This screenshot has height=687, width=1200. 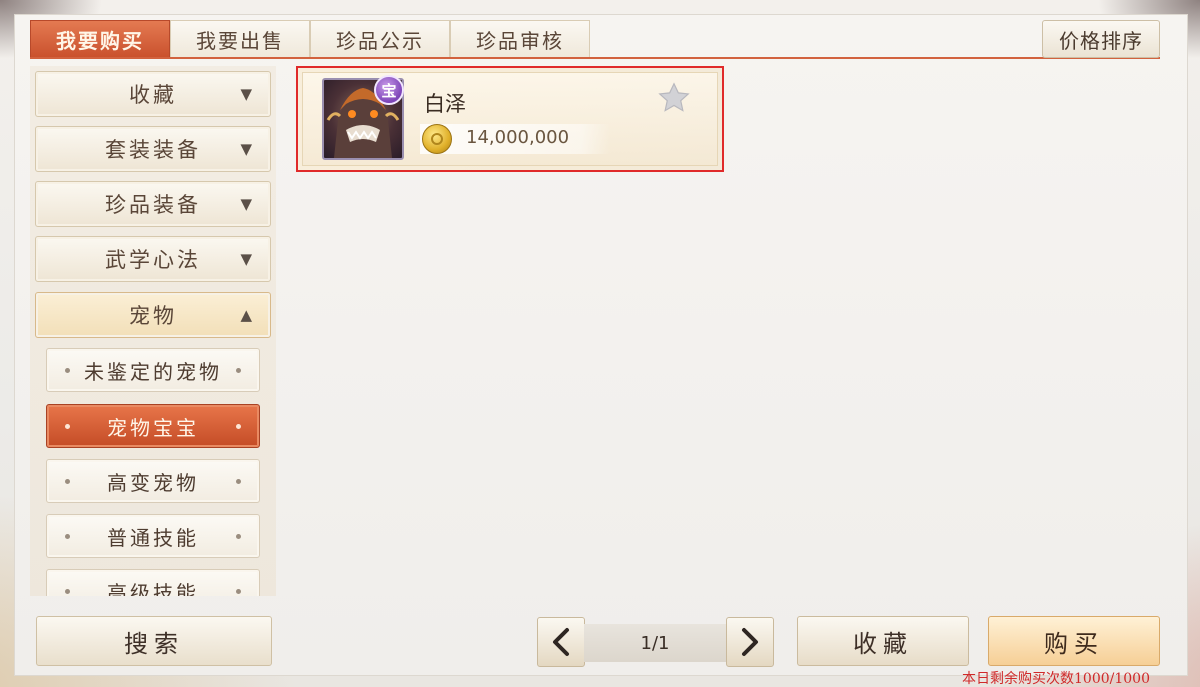 I want to click on subcategory-advanced-skills: 高级技能, so click(x=153, y=582).